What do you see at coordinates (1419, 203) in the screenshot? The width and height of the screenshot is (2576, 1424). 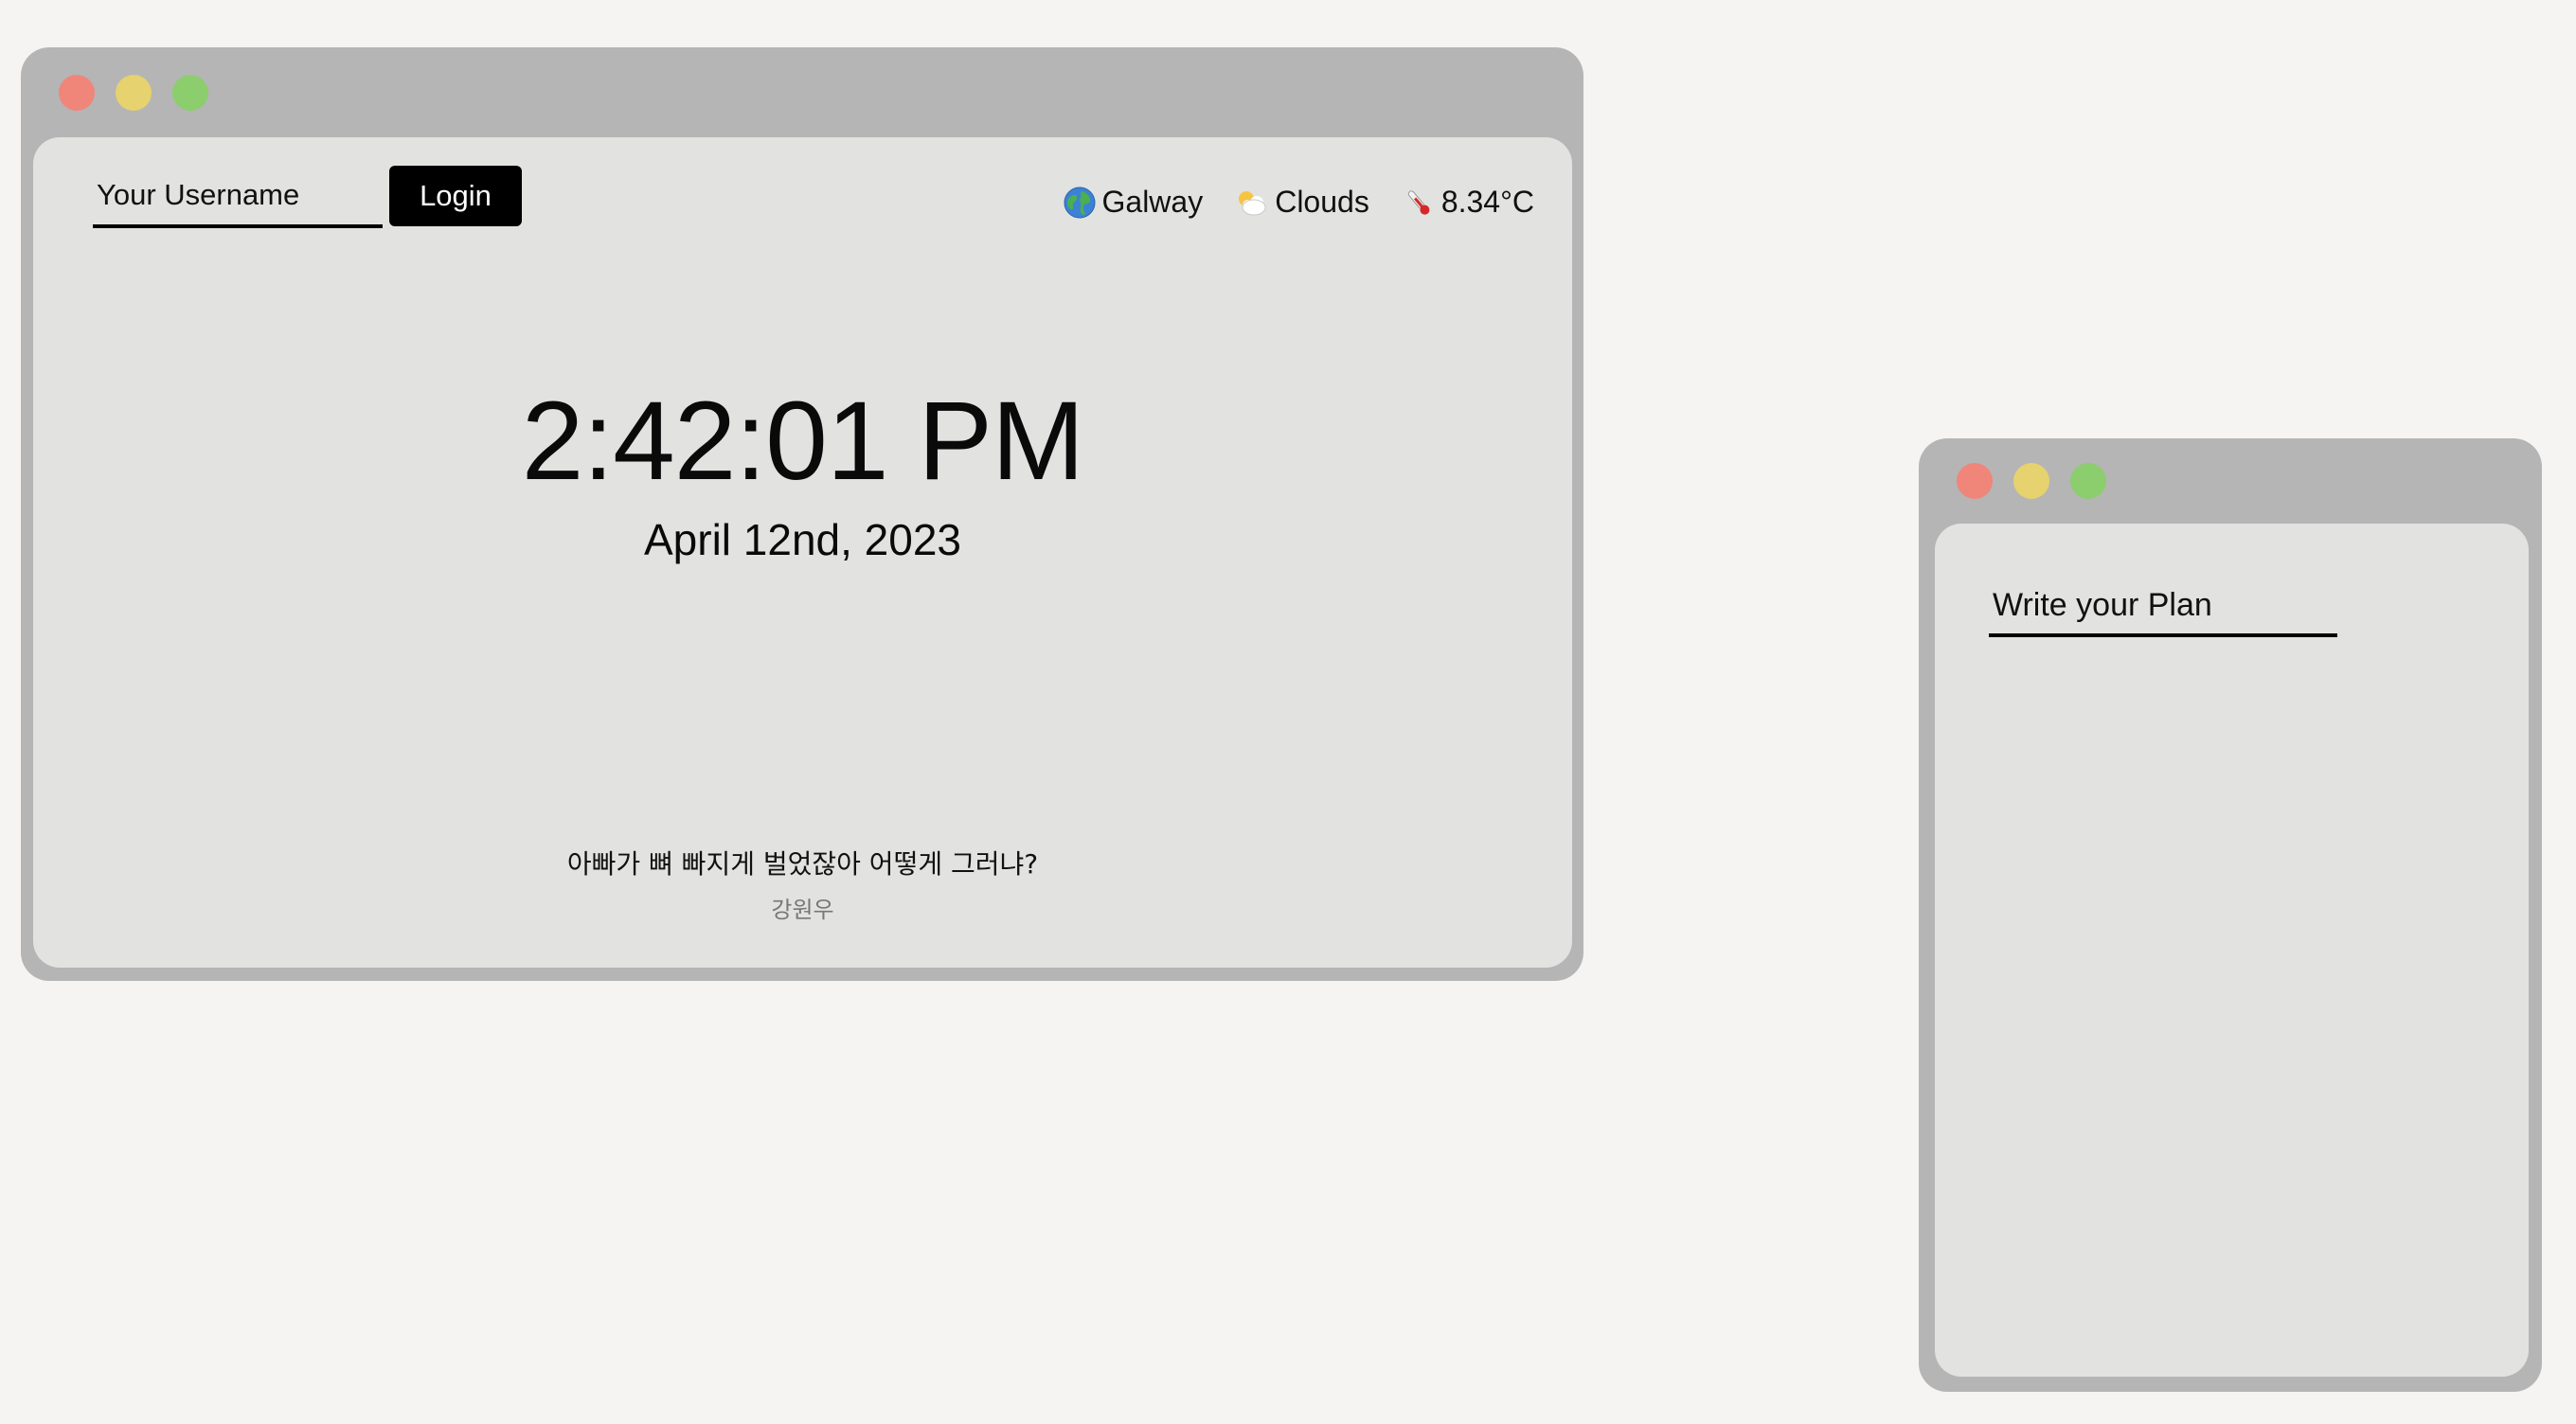 I see `thermometer-icon` at bounding box center [1419, 203].